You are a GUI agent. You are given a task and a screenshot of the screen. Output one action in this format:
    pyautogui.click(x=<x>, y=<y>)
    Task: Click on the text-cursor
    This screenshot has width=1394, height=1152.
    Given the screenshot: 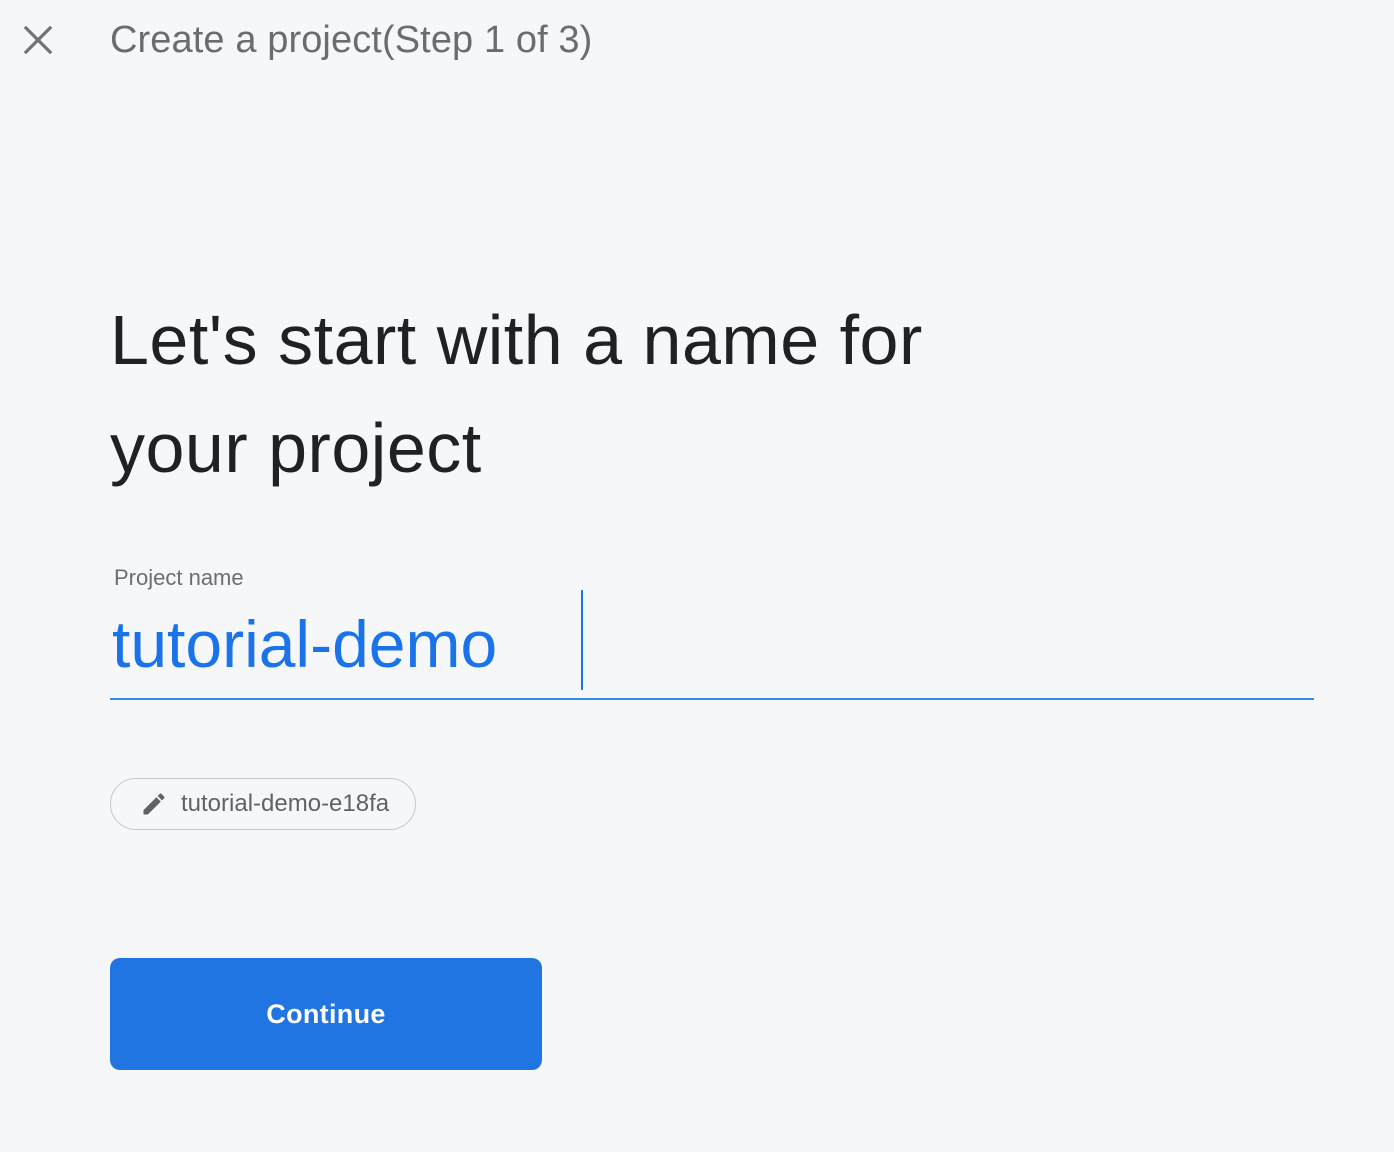 What is the action you would take?
    pyautogui.click(x=582, y=640)
    